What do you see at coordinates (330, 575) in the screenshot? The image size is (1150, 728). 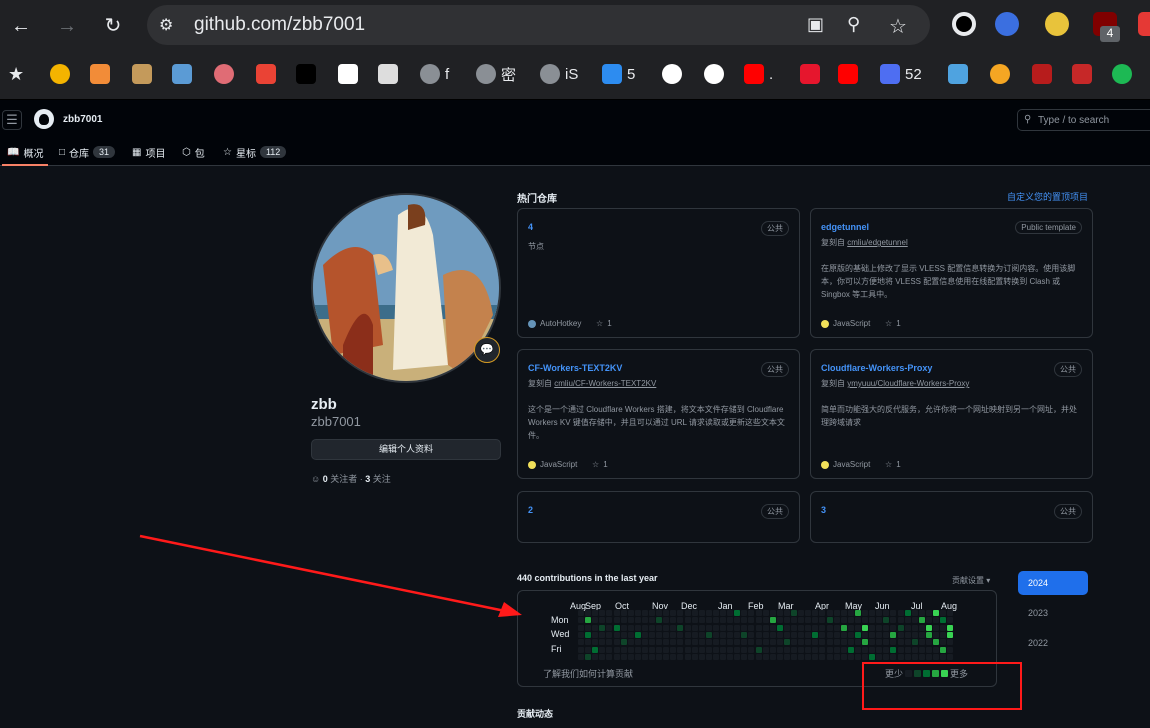 I see `red-arrow-annotation` at bounding box center [330, 575].